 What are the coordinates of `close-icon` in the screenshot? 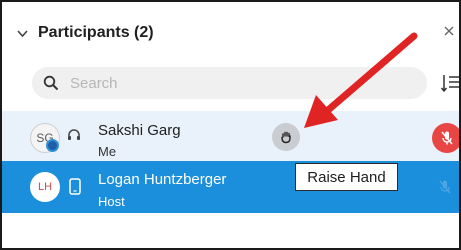 It's located at (449, 31).